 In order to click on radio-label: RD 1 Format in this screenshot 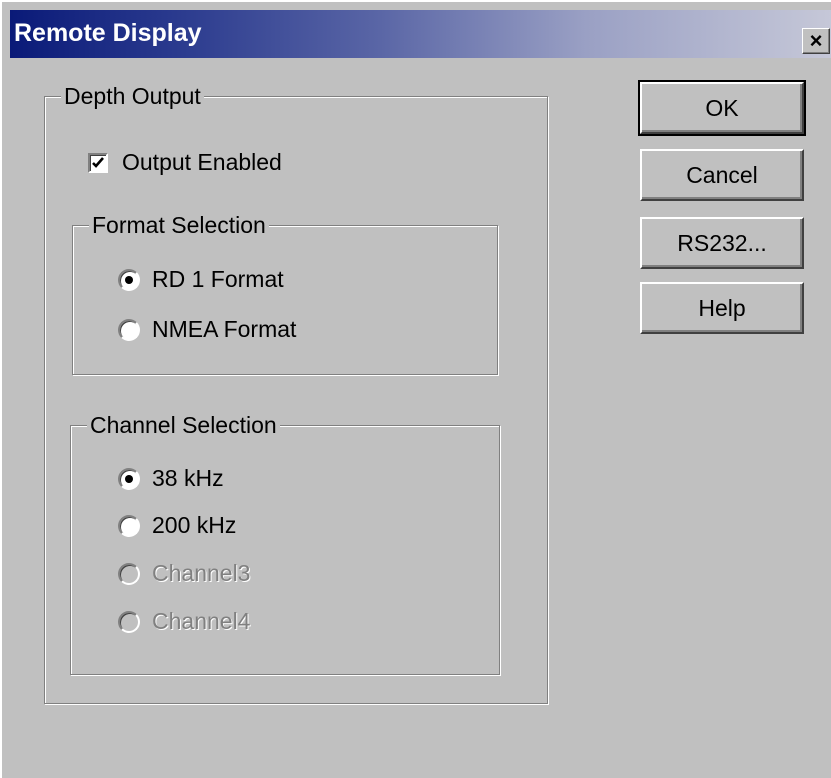, I will do `click(218, 279)`.